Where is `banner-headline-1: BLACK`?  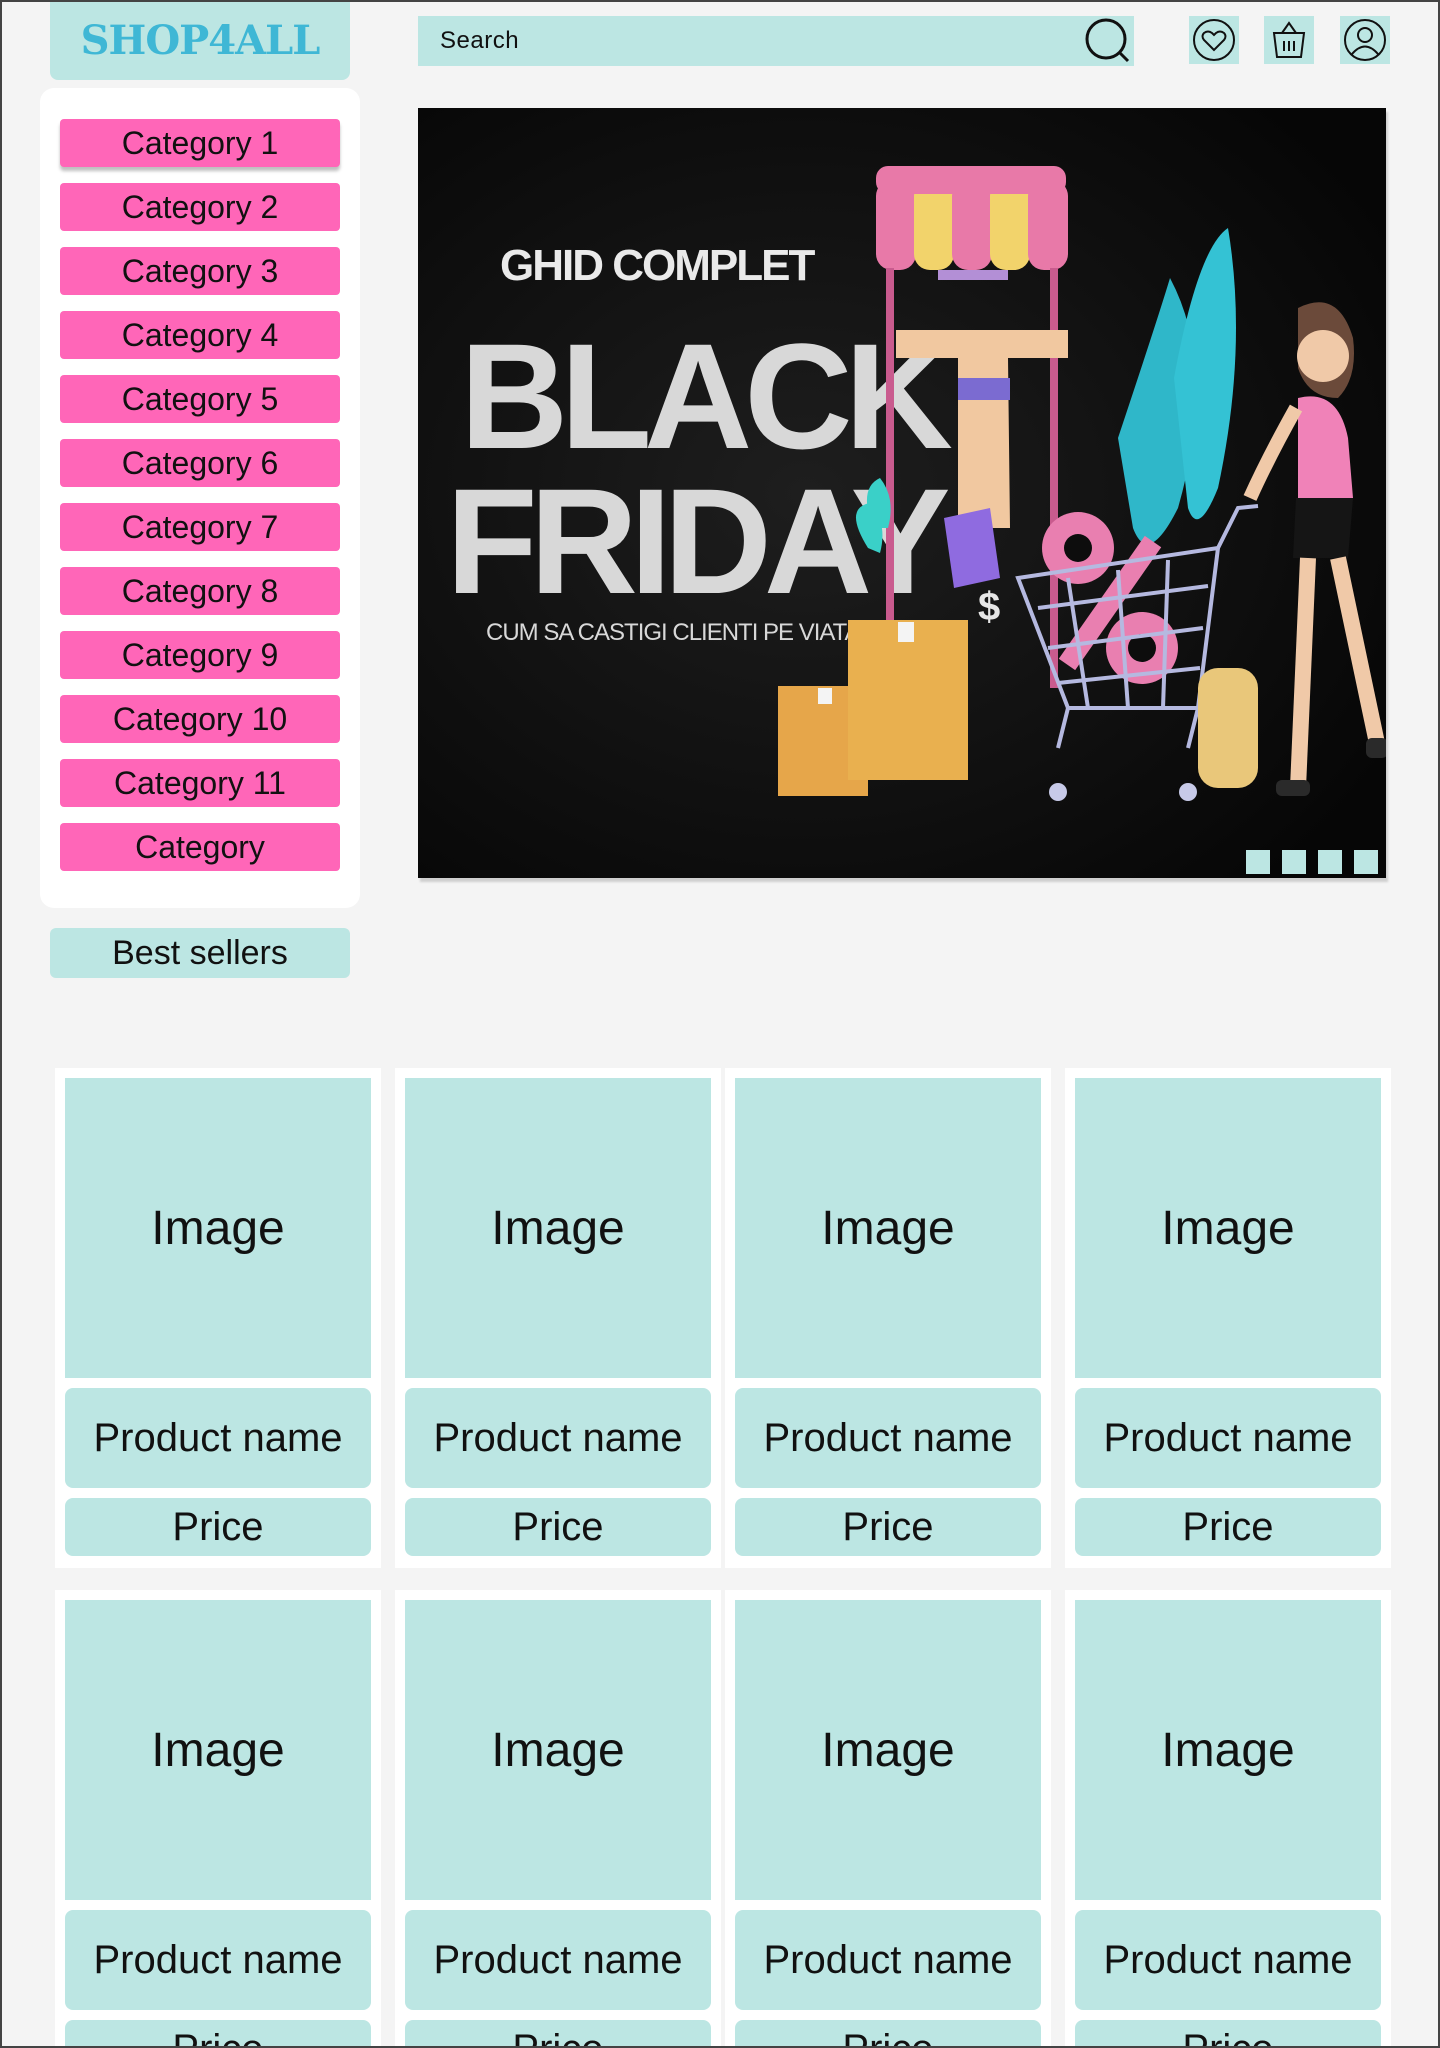 banner-headline-1: BLACK is located at coordinates (706, 396).